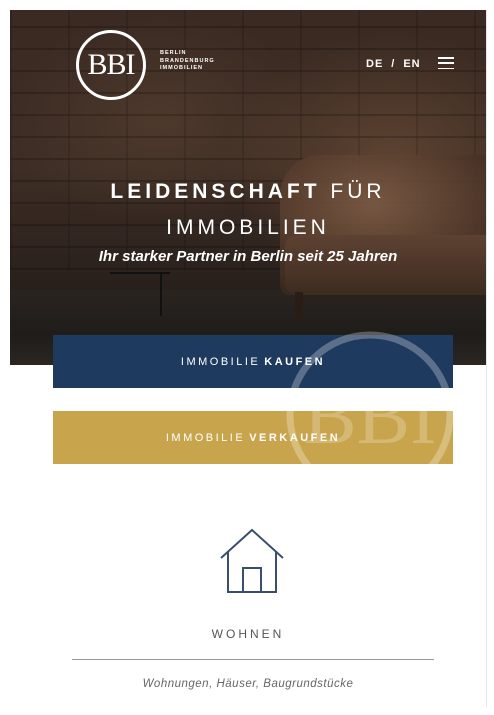 This screenshot has height=715, width=494. I want to click on logo-subtitle-line: BERLIN, so click(173, 53).